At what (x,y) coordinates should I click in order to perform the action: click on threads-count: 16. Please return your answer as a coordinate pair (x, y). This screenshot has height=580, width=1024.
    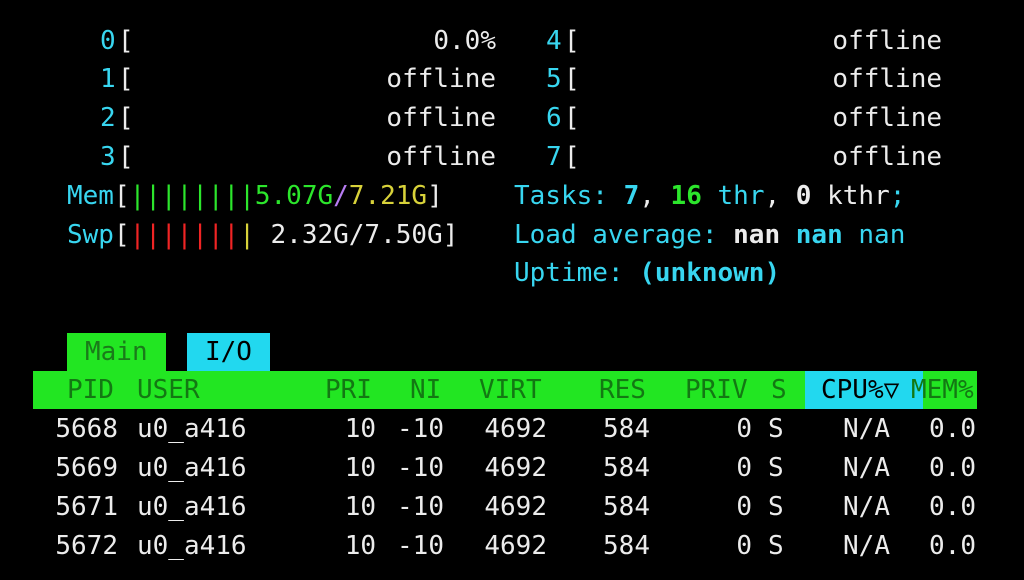
    Looking at the image, I should click on (686, 196).